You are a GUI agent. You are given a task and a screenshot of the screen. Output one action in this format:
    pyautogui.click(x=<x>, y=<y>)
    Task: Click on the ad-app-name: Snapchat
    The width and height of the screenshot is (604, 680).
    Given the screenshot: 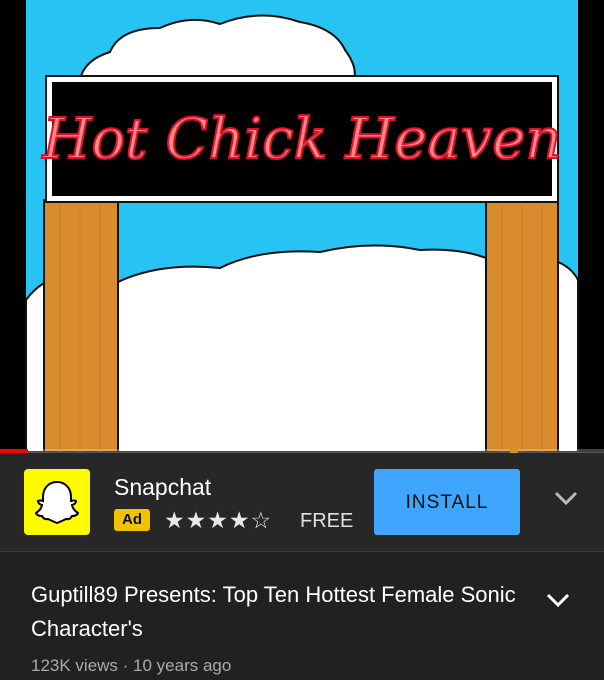 What is the action you would take?
    pyautogui.click(x=163, y=487)
    